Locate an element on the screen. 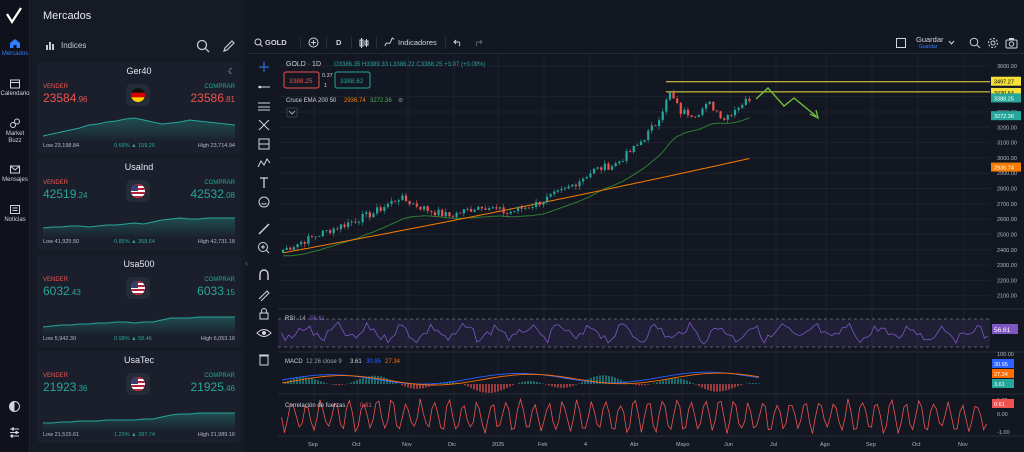 This screenshot has width=1024, height=452. low-value: Low 41,925.50 is located at coordinates (61, 242).